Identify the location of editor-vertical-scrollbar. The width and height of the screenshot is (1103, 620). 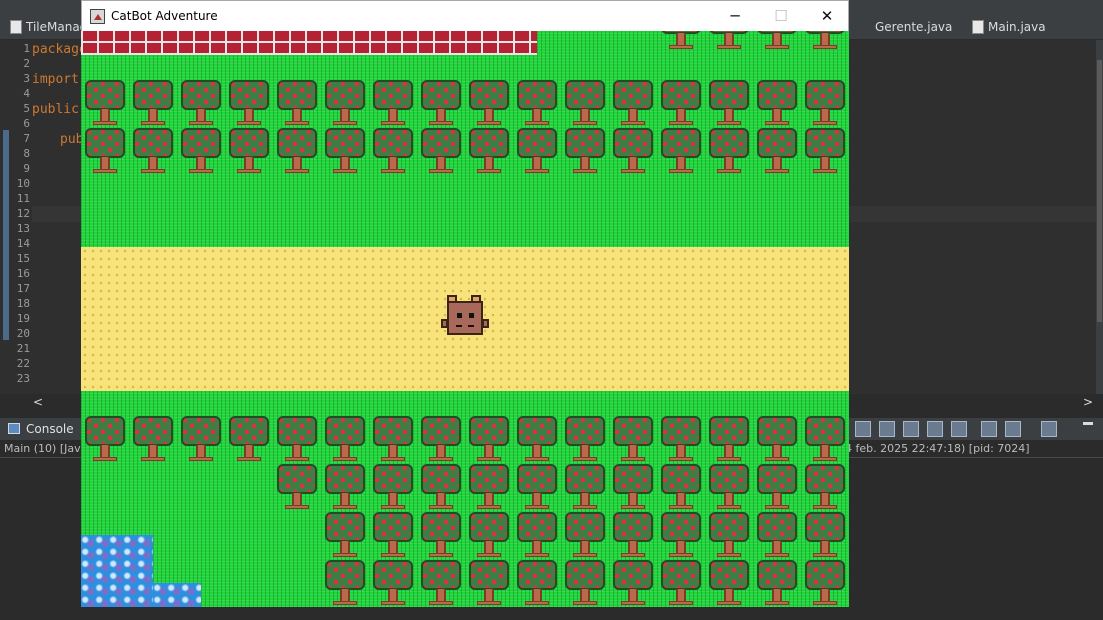
(1099, 217).